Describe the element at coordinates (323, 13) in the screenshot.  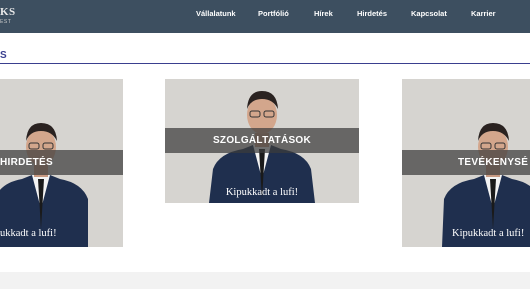
I see `nav-item-hirek: Hírek` at that location.